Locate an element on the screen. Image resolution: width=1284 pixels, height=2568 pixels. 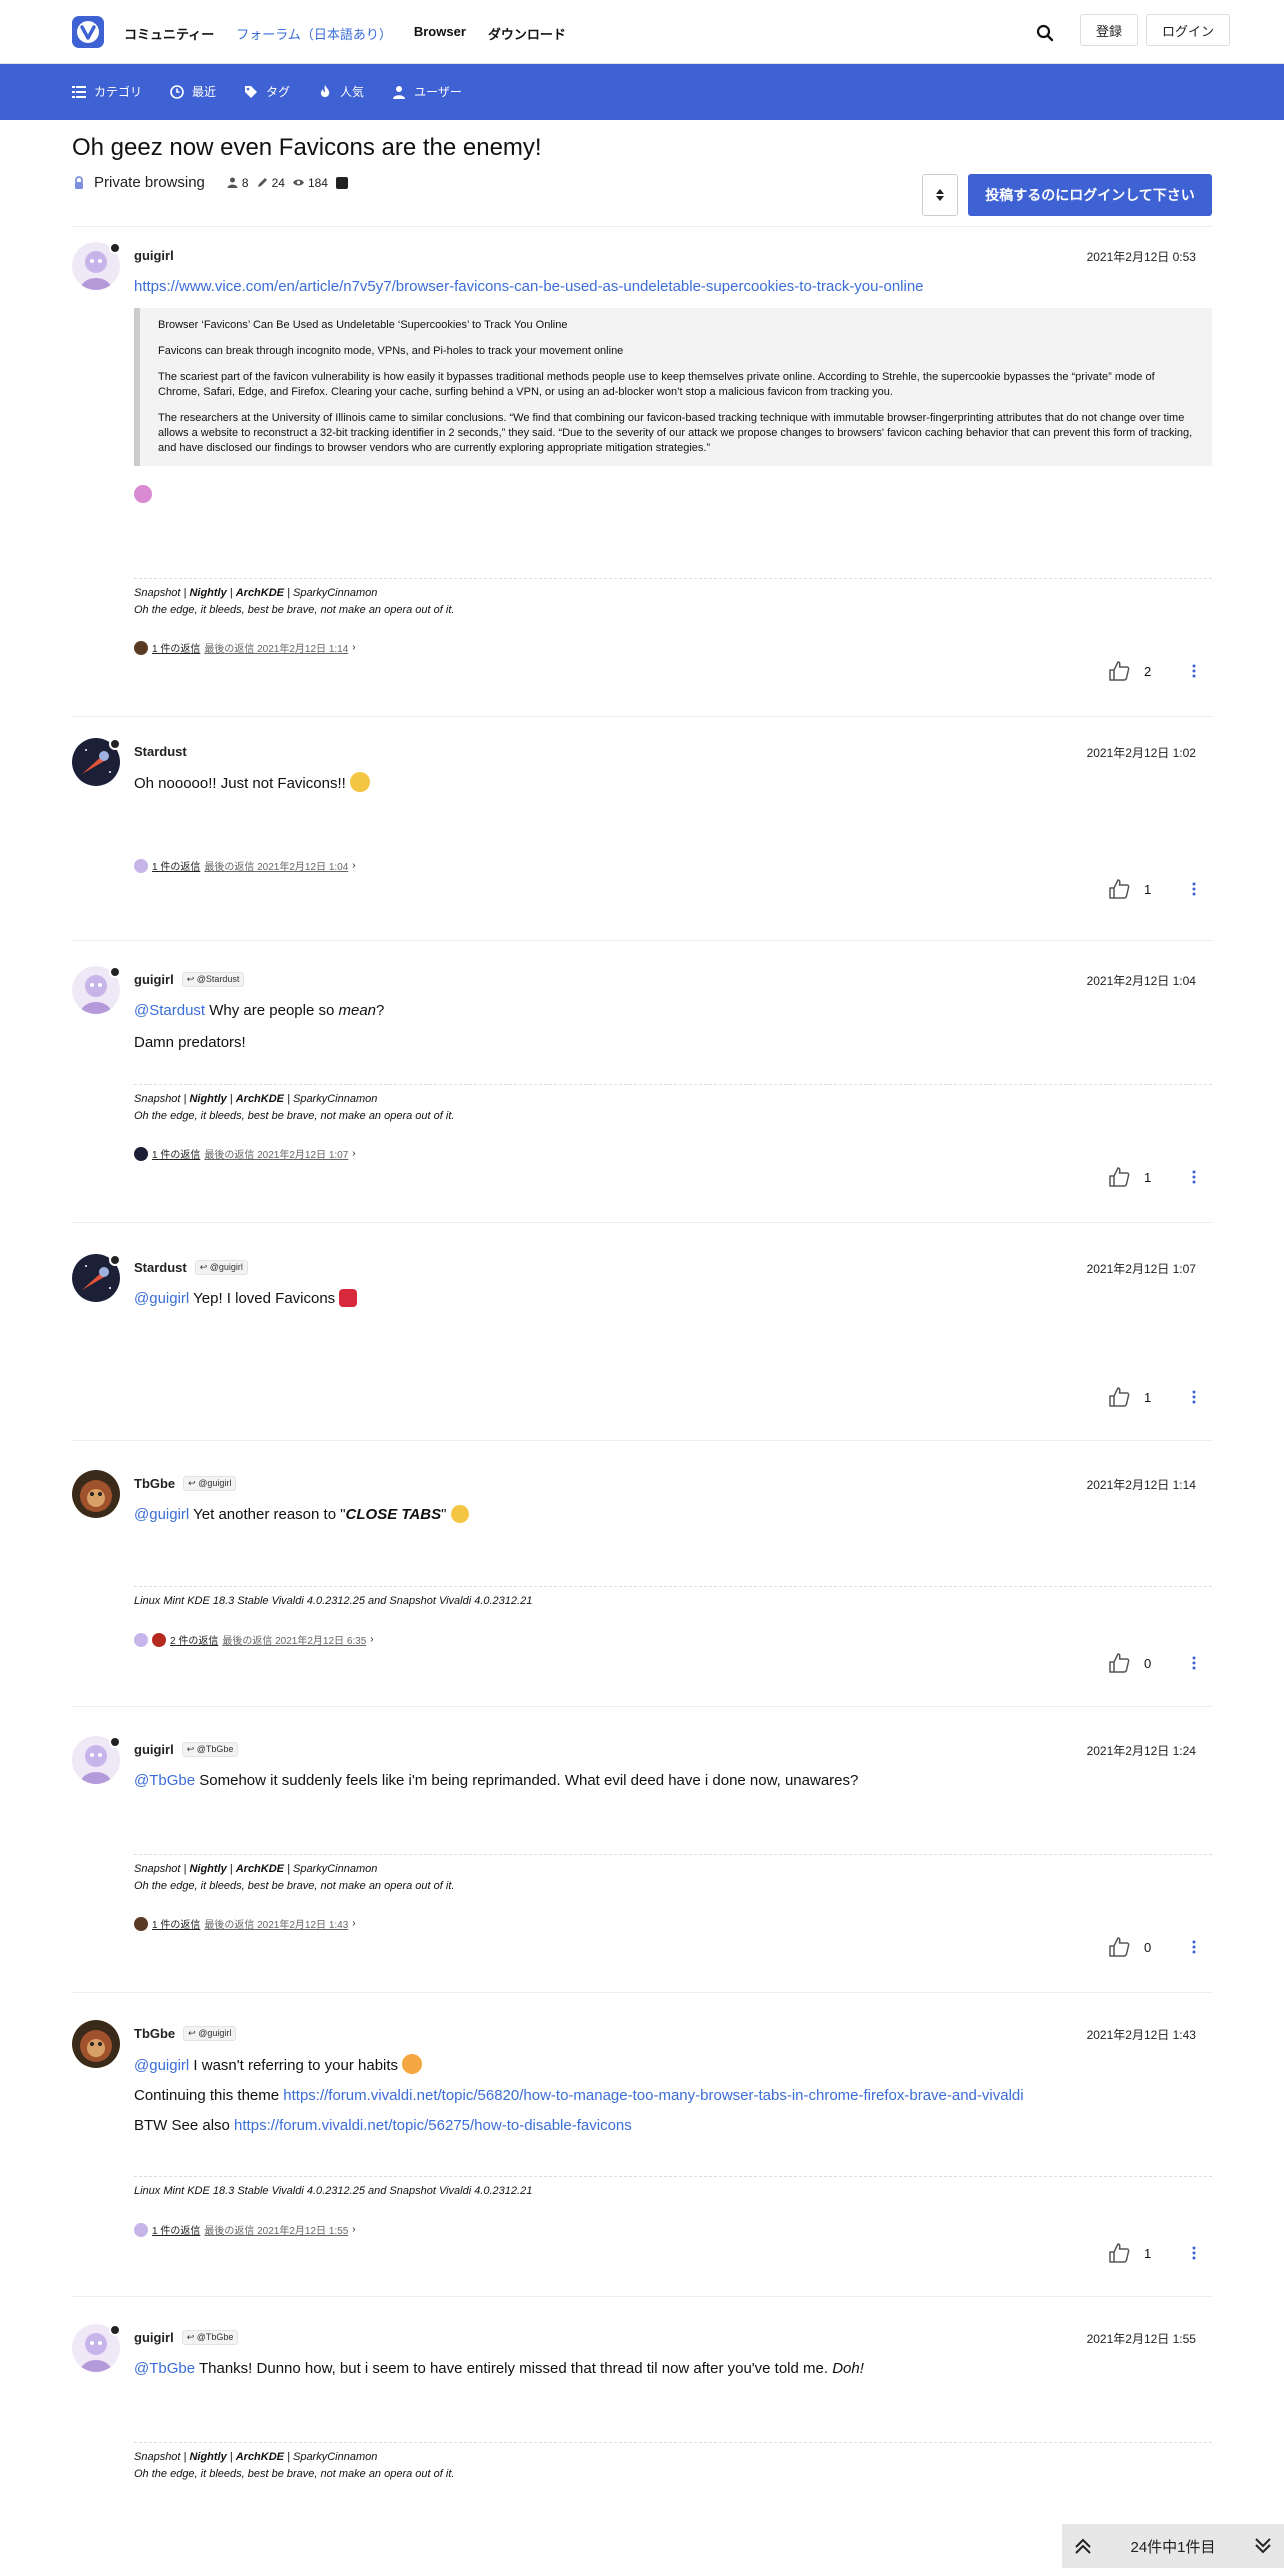
posts-count: 24 is located at coordinates (278, 182).